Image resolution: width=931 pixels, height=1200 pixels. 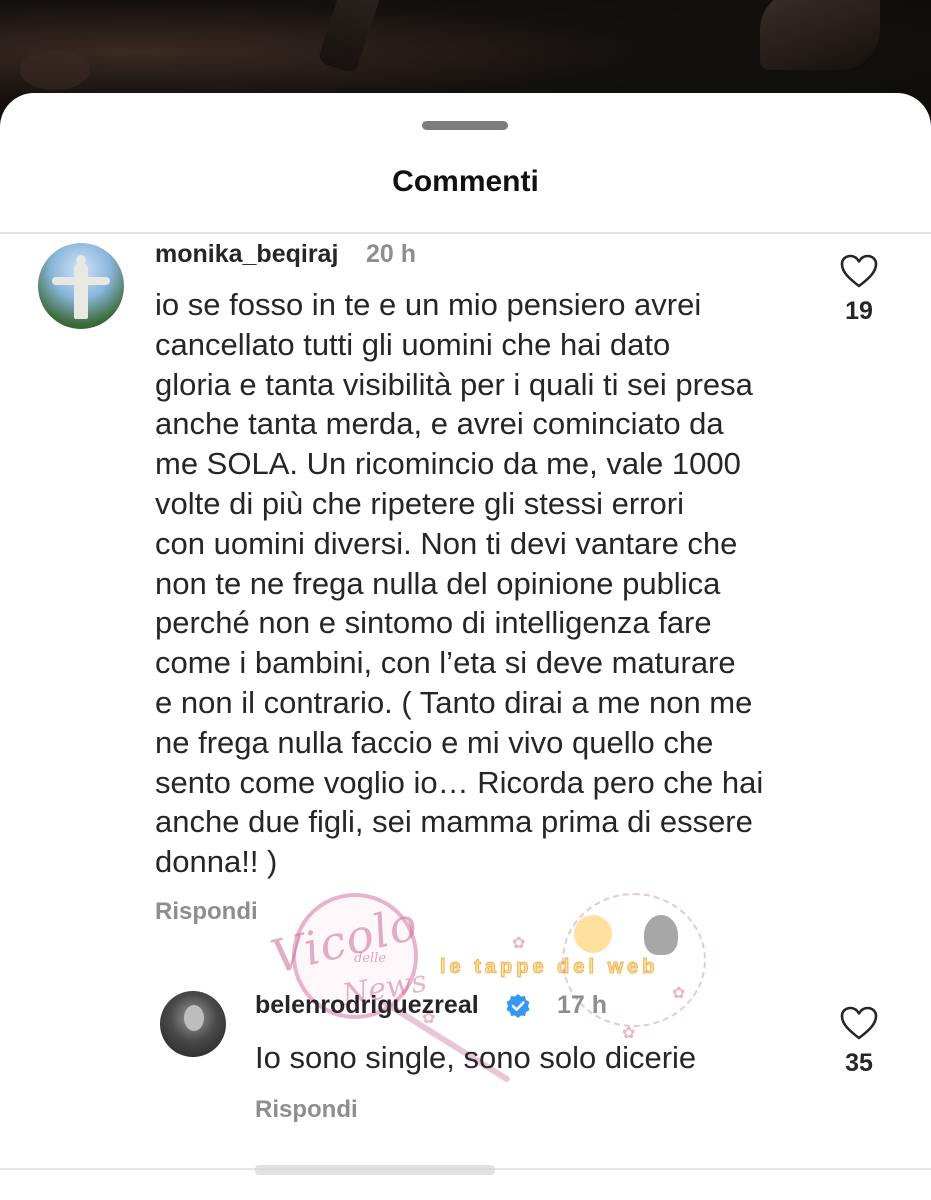 I want to click on comment-username: monika_beqiraj, so click(x=246, y=254).